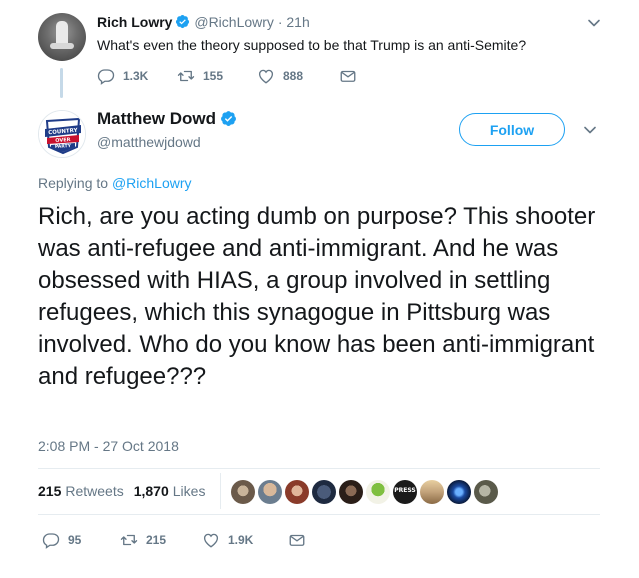 This screenshot has width=639, height=578. I want to click on retweet-button: 215, so click(161, 540).